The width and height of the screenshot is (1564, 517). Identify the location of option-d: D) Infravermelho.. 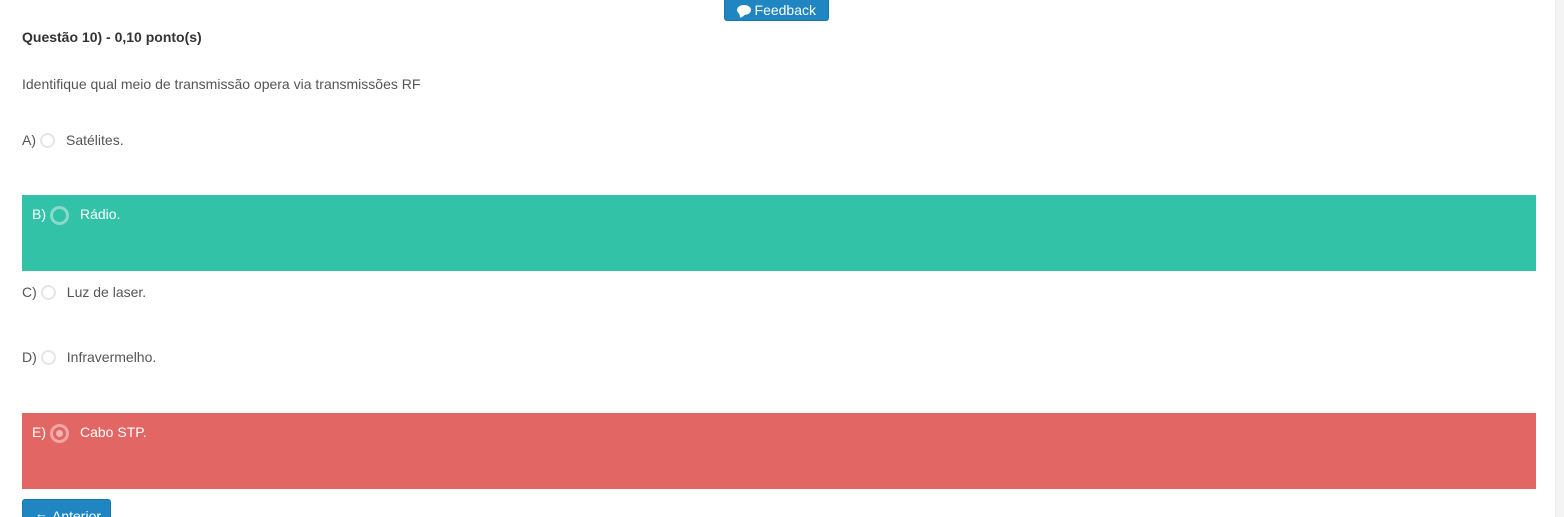
(779, 357).